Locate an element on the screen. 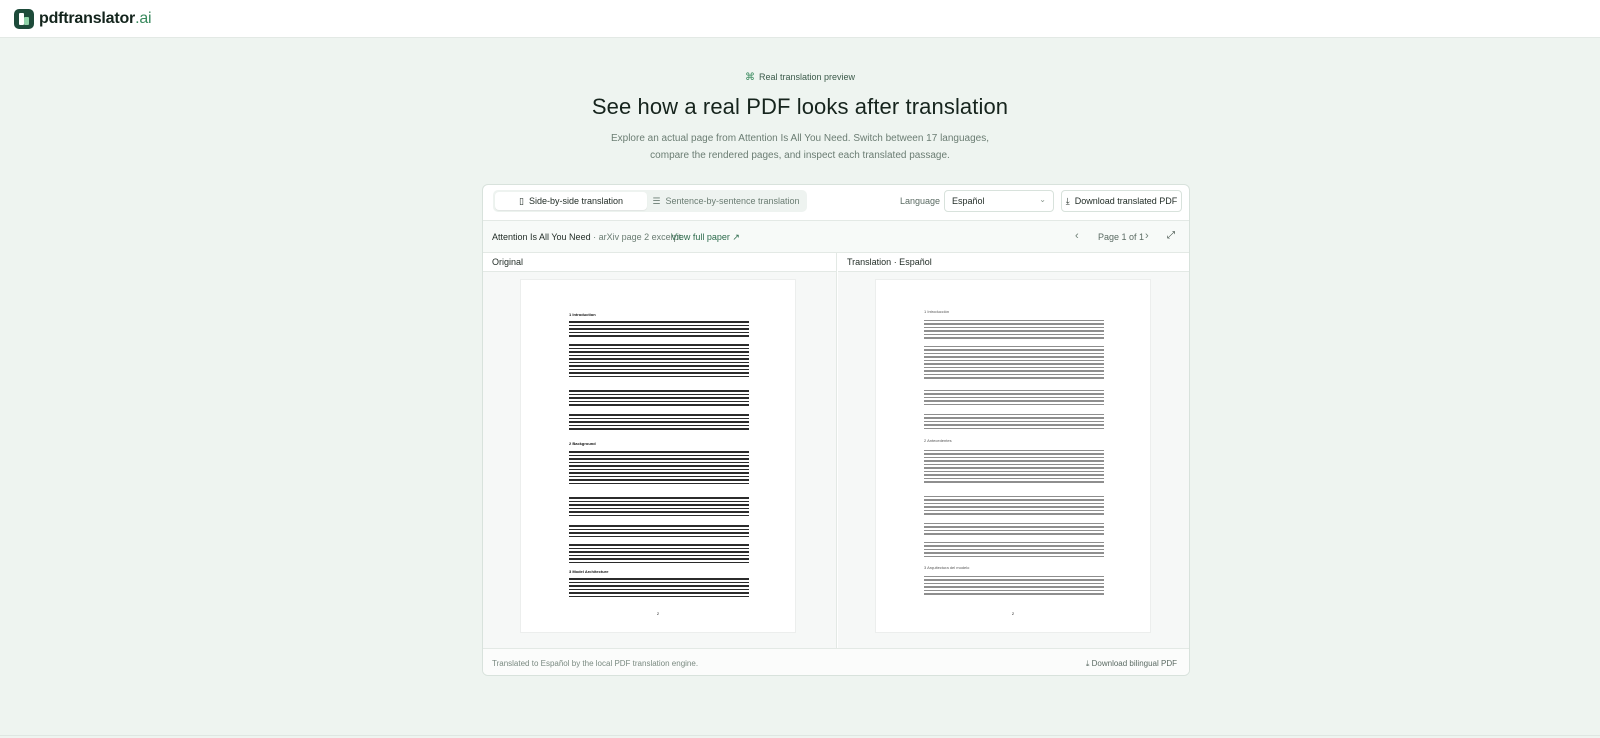 This screenshot has width=1600, height=738. translate-icon: ⌘ is located at coordinates (749, 77).